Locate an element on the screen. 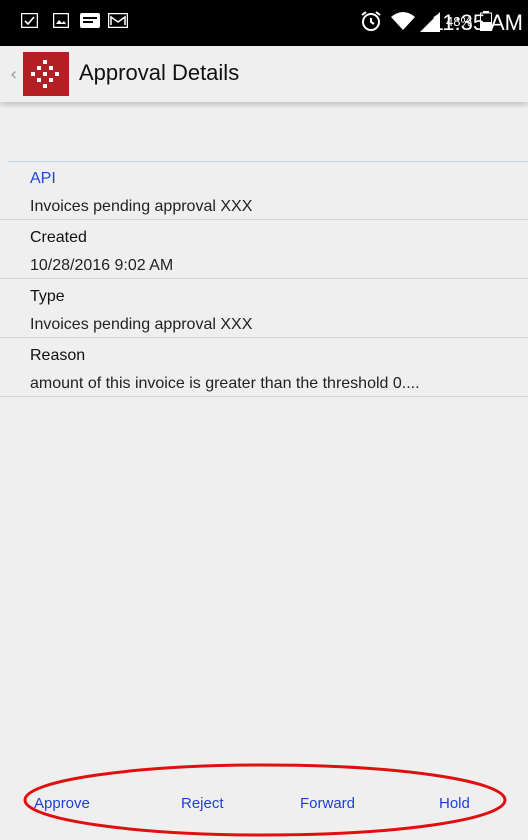 The width and height of the screenshot is (528, 840). page-title: Approval Details is located at coordinates (159, 72).